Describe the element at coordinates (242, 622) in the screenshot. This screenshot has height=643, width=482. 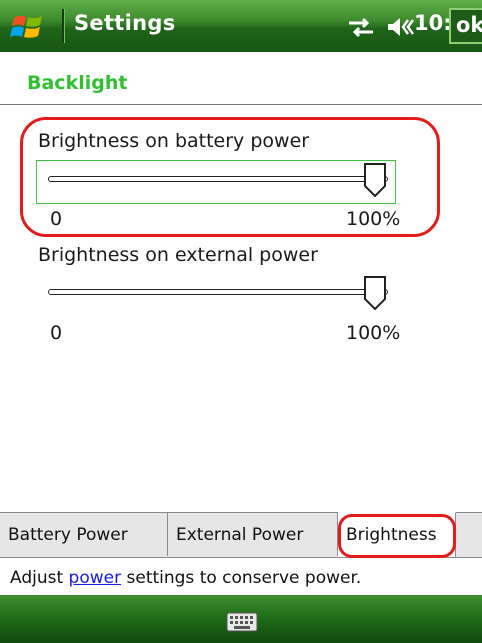
I see `keyboard-icon` at that location.